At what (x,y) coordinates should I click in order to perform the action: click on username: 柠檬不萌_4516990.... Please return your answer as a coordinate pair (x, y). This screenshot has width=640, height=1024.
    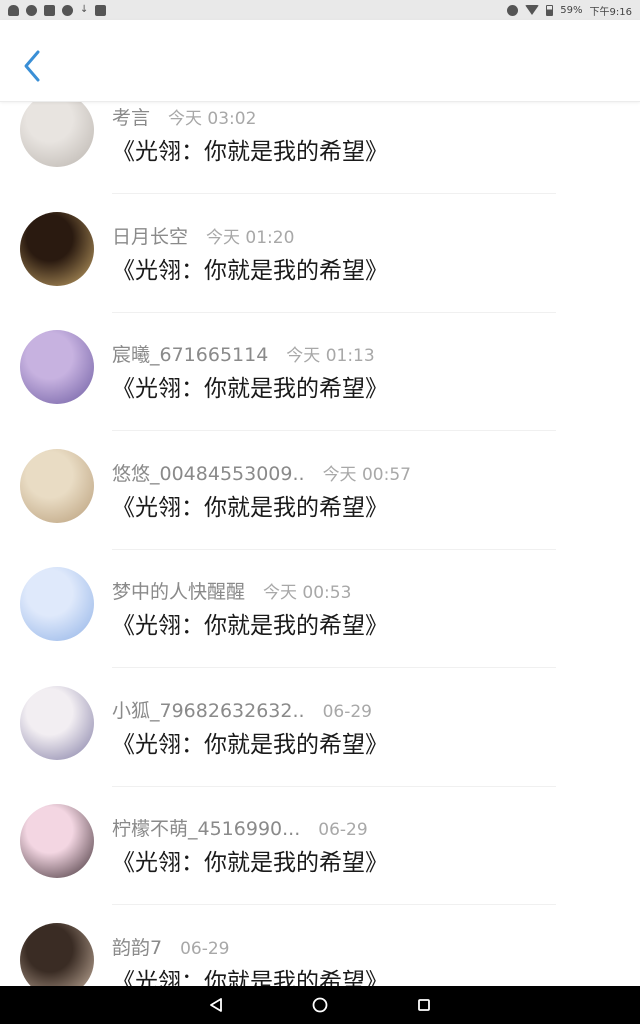
    Looking at the image, I should click on (206, 827).